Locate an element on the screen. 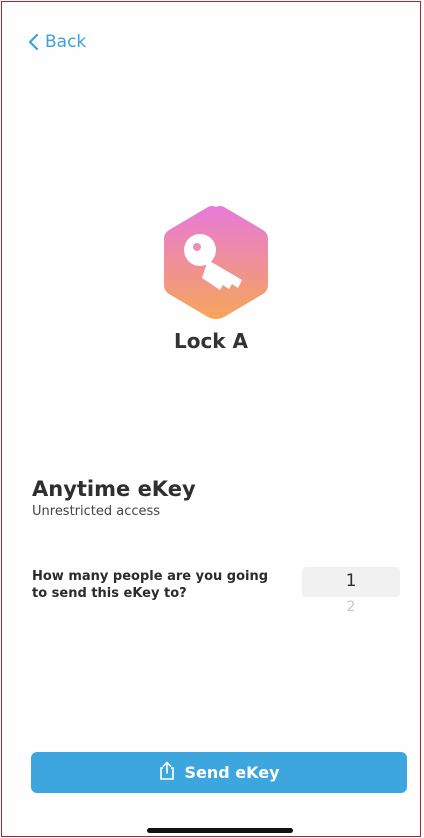  lock-badge is located at coordinates (216, 262).